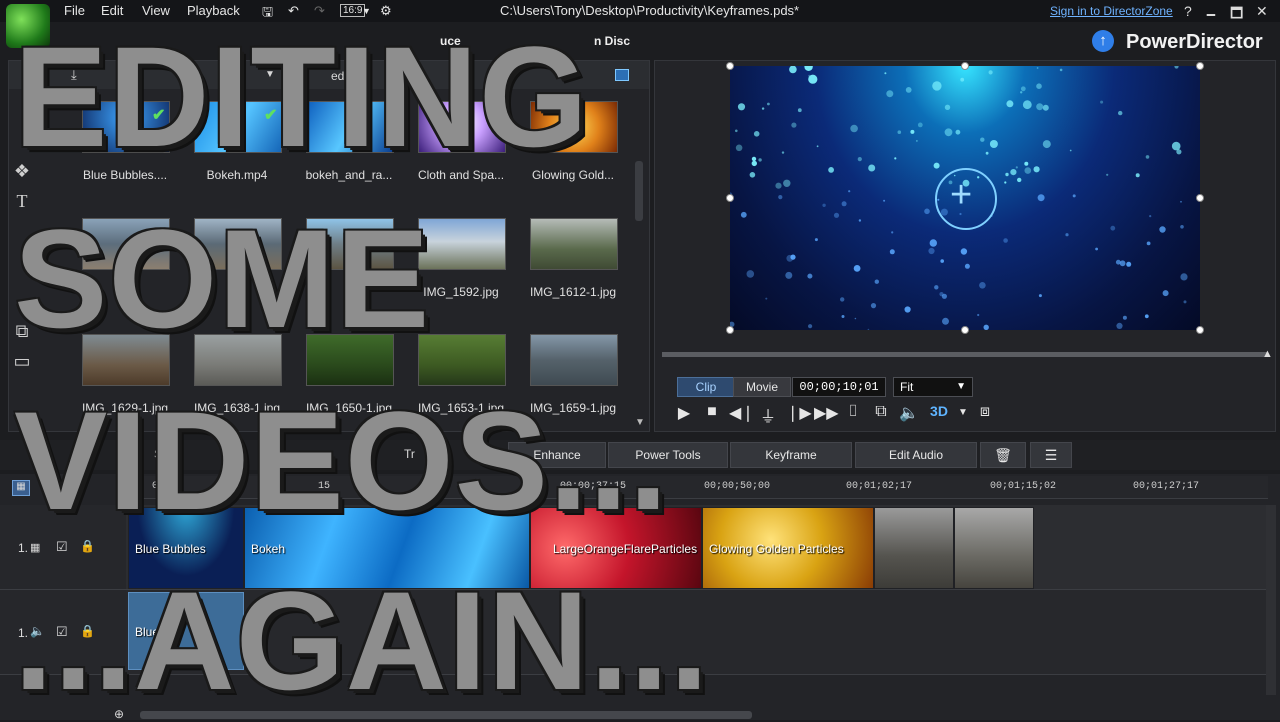 The image size is (1280, 722). What do you see at coordinates (768, 415) in the screenshot?
I see `split-icon: ⏚` at bounding box center [768, 415].